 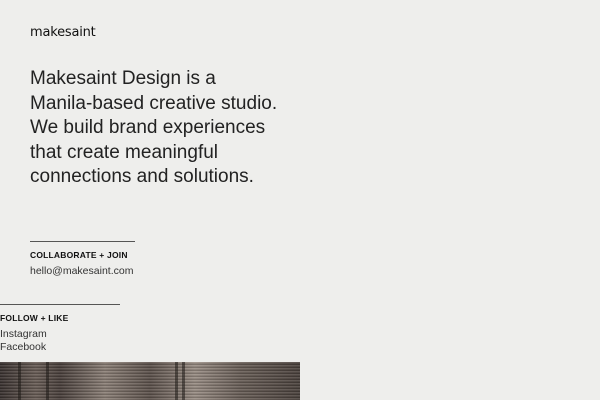 I want to click on collaborate-divider, so click(x=82, y=241).